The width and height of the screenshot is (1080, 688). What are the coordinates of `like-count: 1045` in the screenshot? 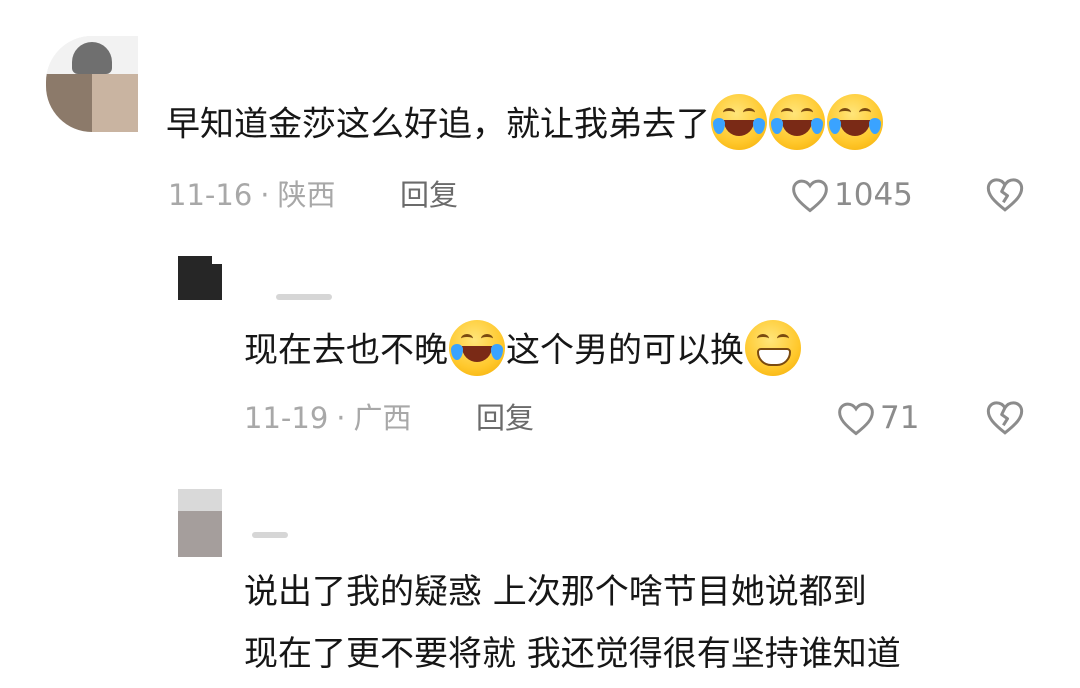 It's located at (873, 195).